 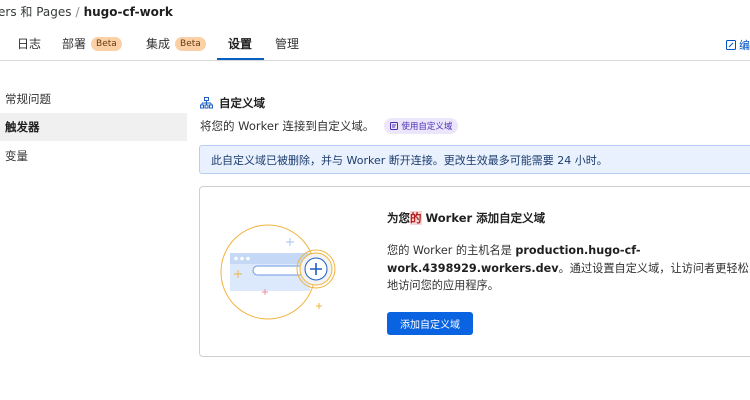 I want to click on section-description: 将您的 Worker 连接到自定义域。, so click(x=287, y=126).